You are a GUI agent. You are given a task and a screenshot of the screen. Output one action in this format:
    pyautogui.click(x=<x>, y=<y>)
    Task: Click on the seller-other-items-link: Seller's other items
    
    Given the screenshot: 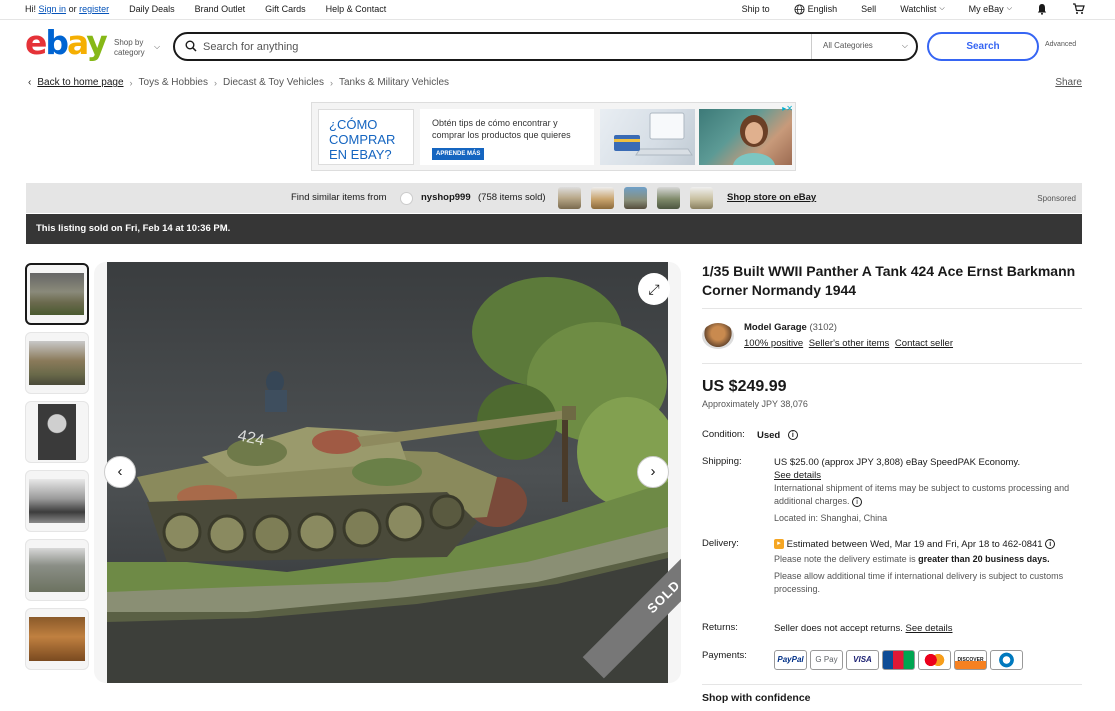 What is the action you would take?
    pyautogui.click(x=849, y=343)
    